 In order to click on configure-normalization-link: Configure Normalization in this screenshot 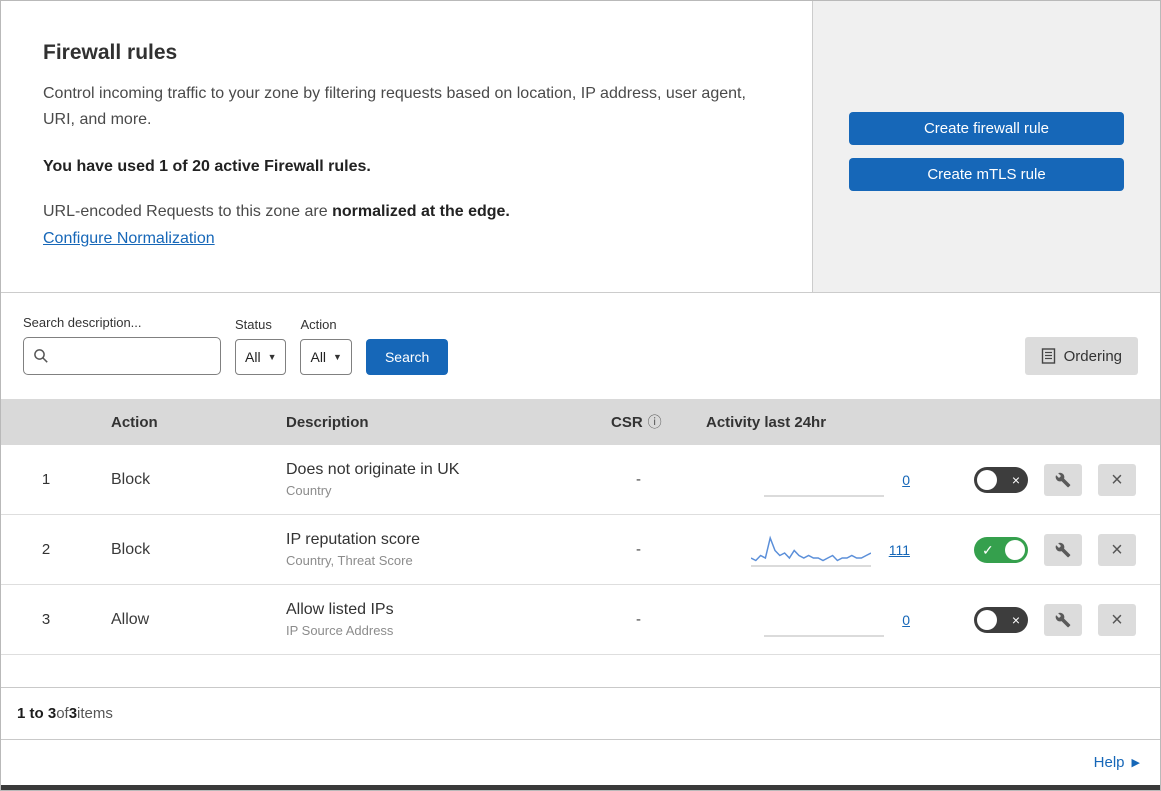, I will do `click(129, 239)`.